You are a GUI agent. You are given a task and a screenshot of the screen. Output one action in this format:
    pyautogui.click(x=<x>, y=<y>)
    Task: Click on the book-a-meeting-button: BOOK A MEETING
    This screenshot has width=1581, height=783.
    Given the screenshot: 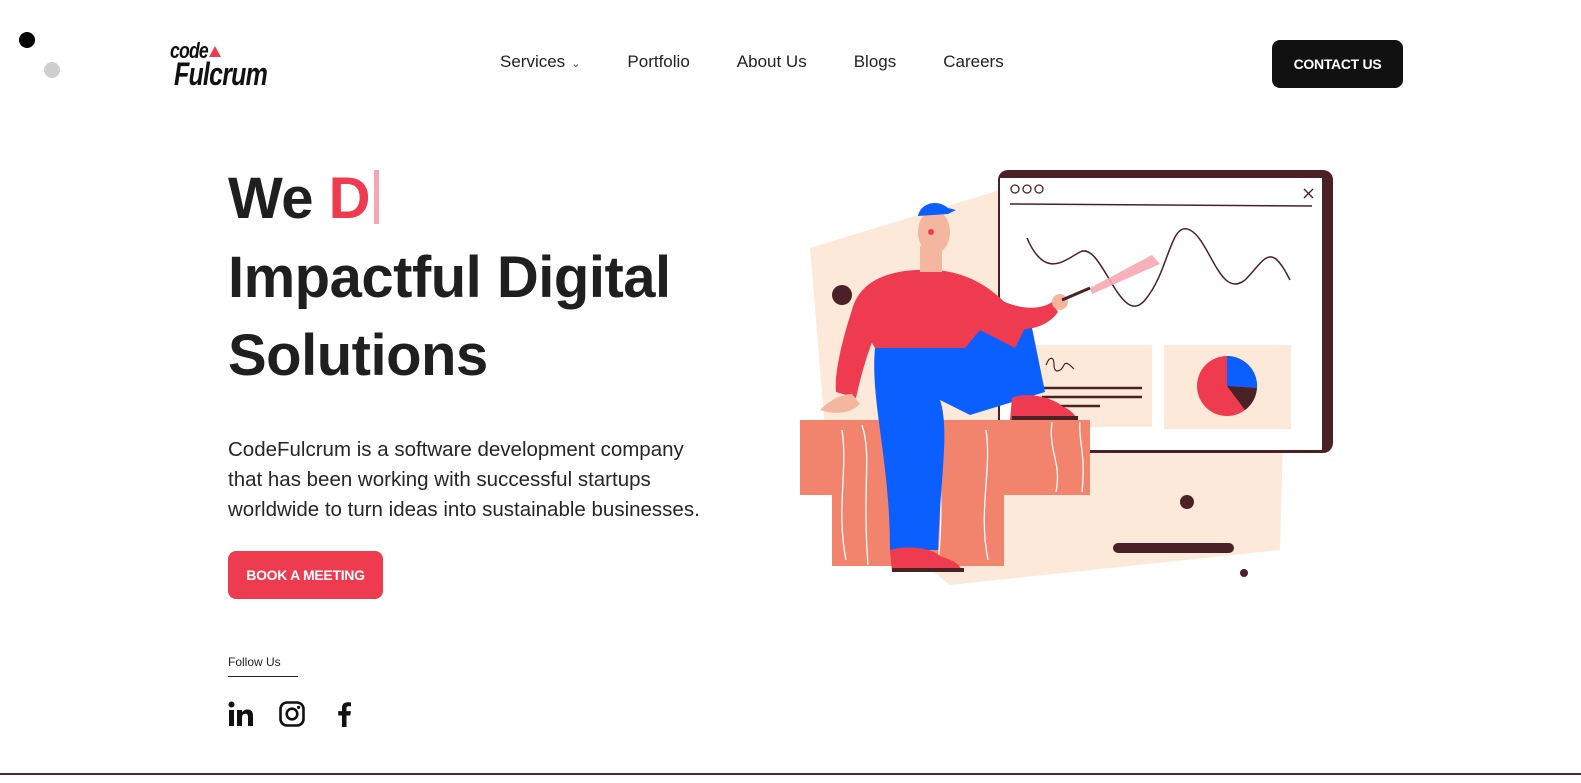 What is the action you would take?
    pyautogui.click(x=305, y=575)
    